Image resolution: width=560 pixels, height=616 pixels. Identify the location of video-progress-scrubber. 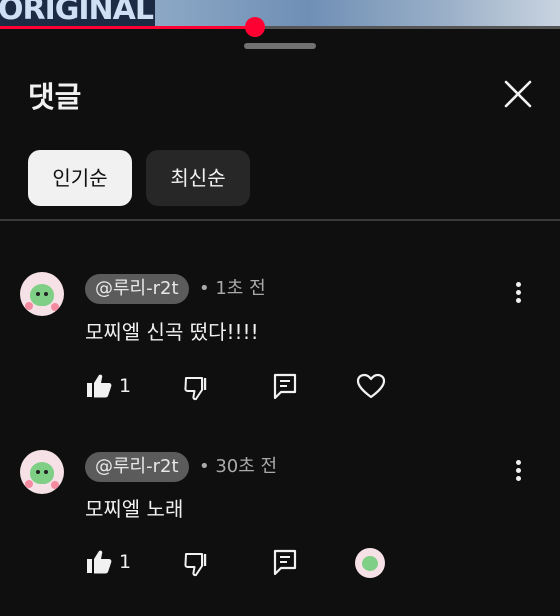
(254, 27).